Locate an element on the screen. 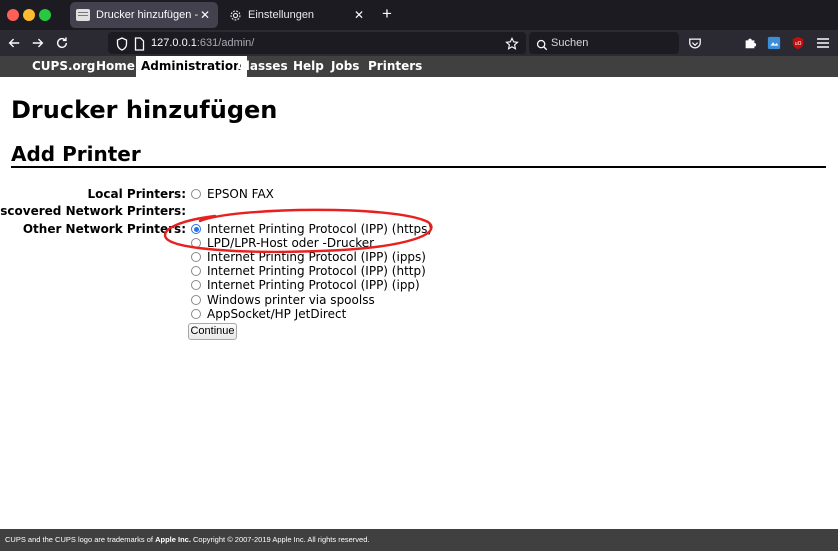  local-printers-label: Local Printers: is located at coordinates (137, 194).